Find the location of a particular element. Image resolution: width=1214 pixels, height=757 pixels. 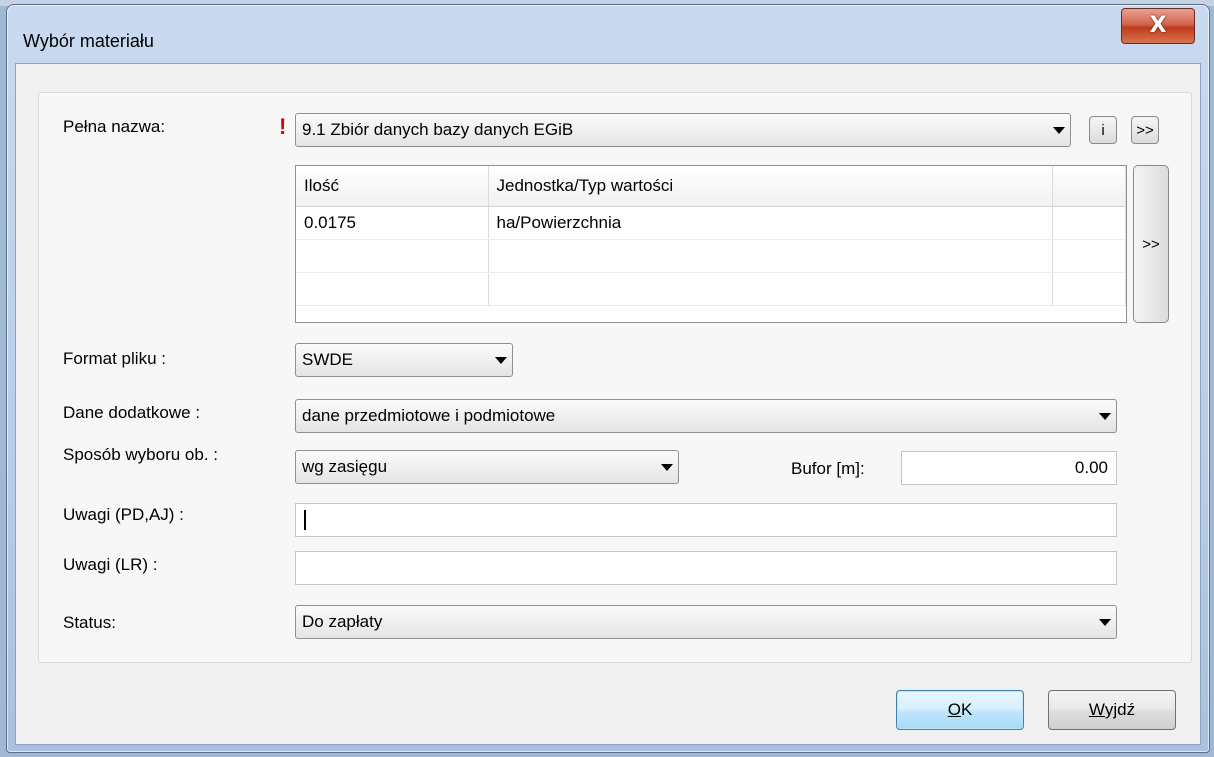

exit-button: Wyjdź is located at coordinates (1112, 710).